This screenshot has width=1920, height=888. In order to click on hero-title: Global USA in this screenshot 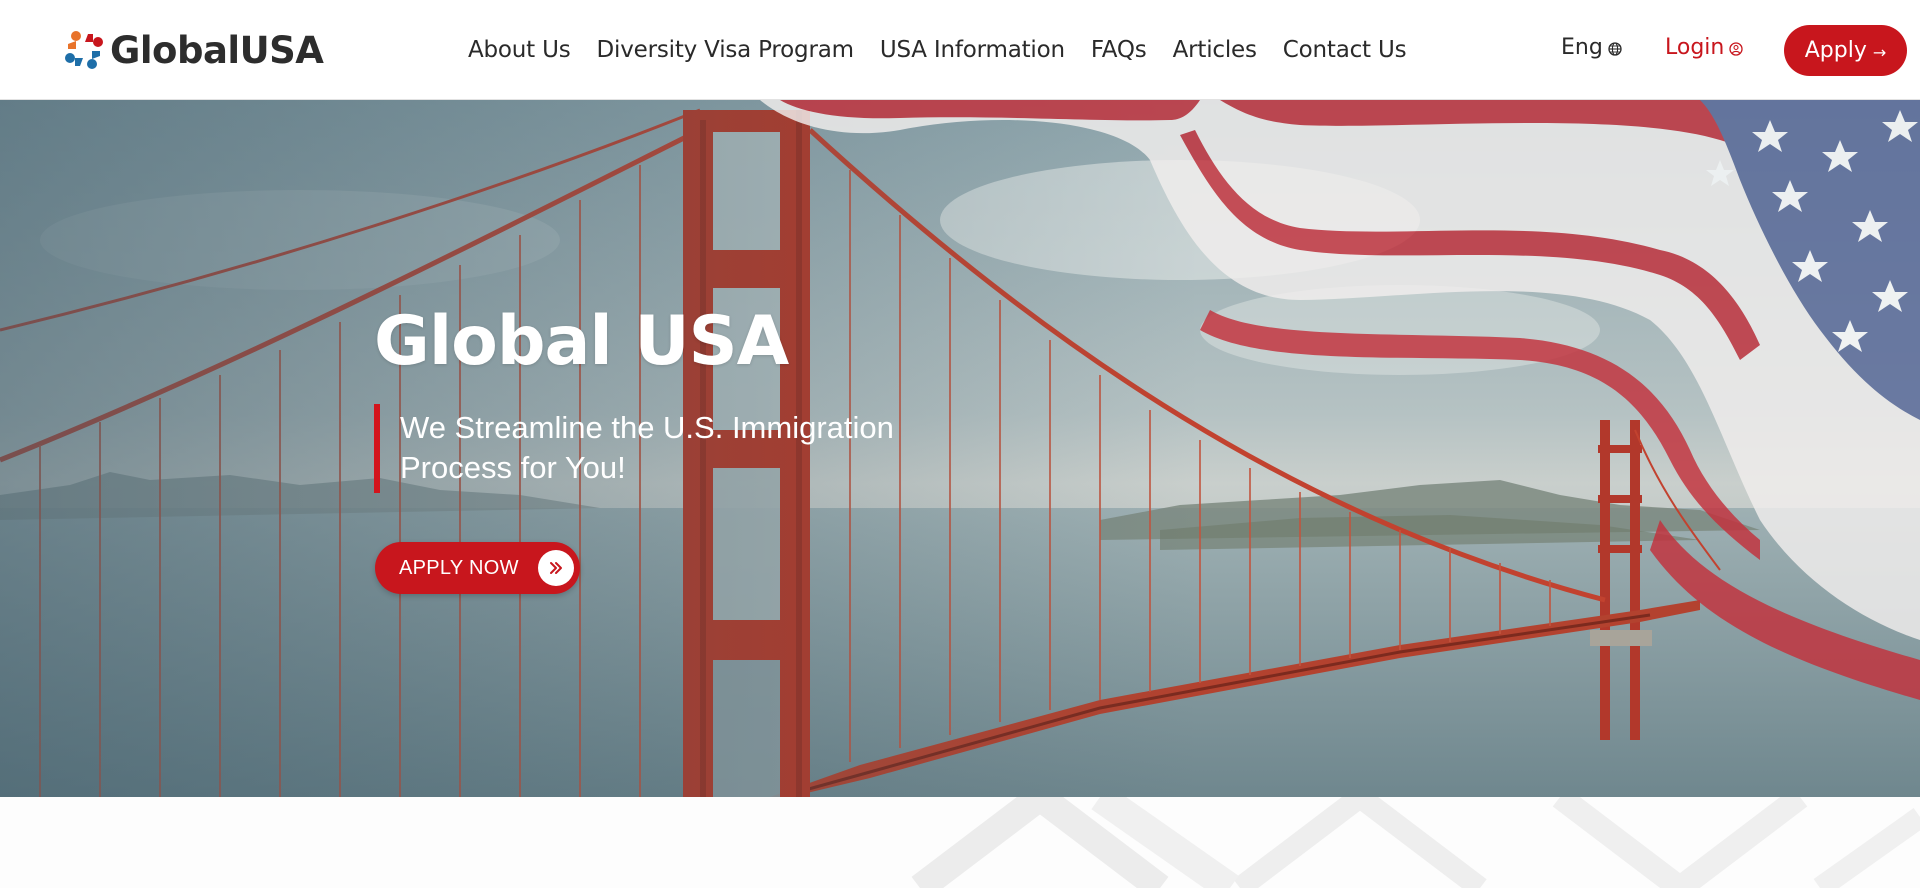, I will do `click(581, 341)`.